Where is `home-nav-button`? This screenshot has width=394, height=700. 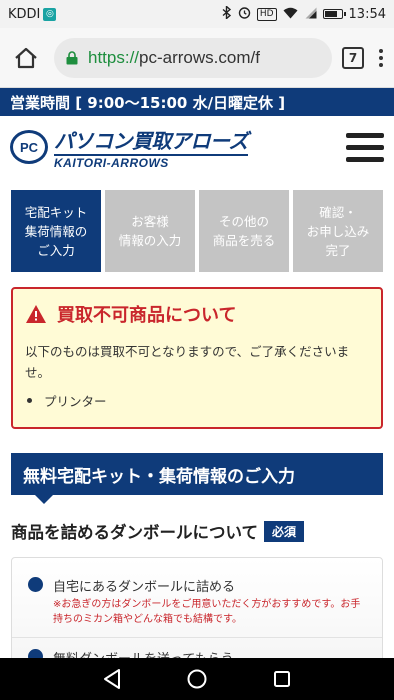 home-nav-button is located at coordinates (197, 679).